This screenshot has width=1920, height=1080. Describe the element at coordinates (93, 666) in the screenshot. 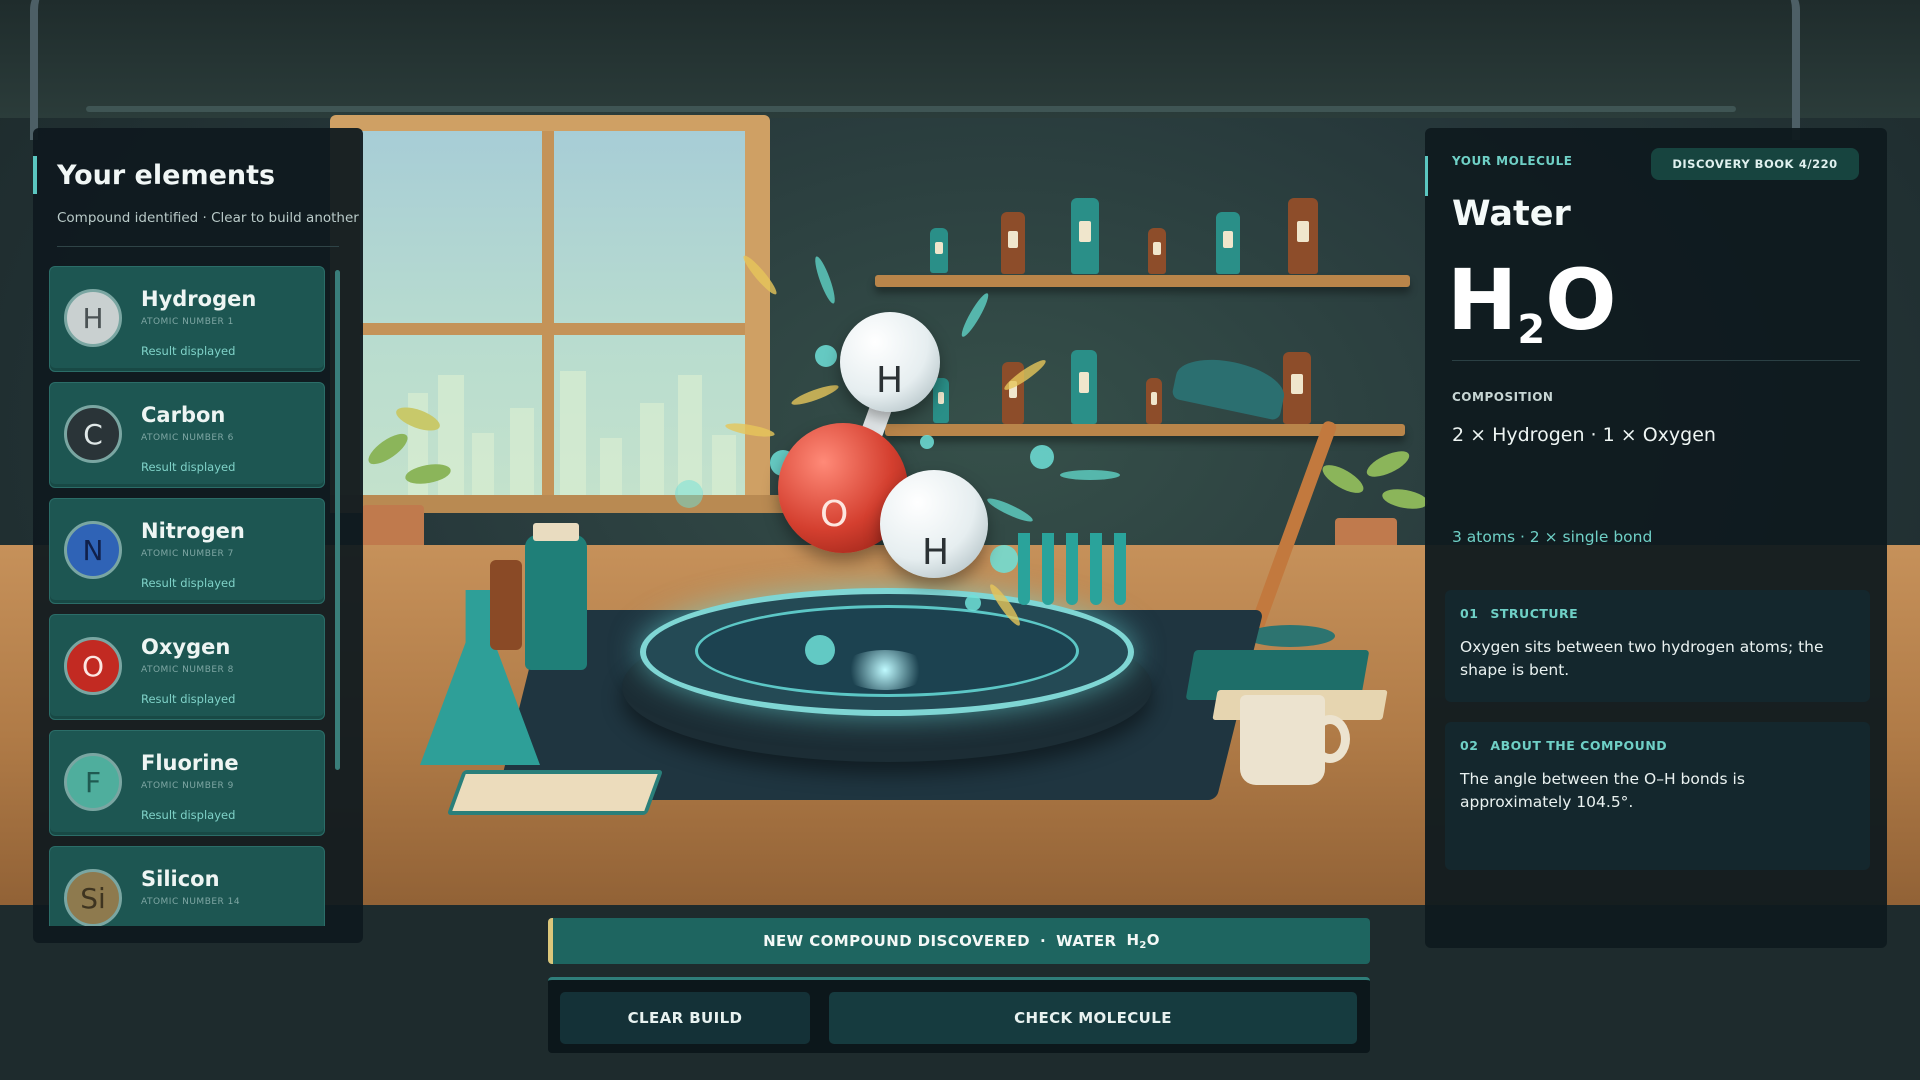

I see `oxygen-symbol-icon: O` at that location.